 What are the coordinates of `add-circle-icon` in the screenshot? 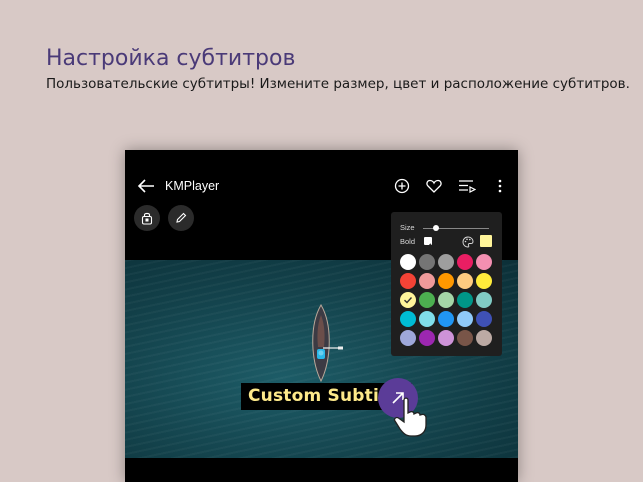 It's located at (402, 186).